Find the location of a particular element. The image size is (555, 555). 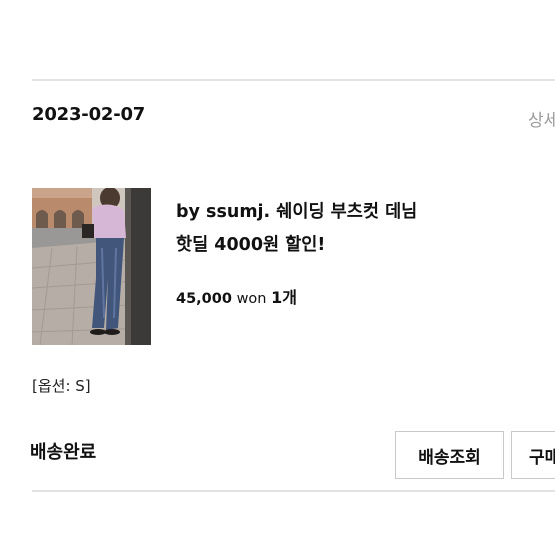

top-divider is located at coordinates (293, 80).